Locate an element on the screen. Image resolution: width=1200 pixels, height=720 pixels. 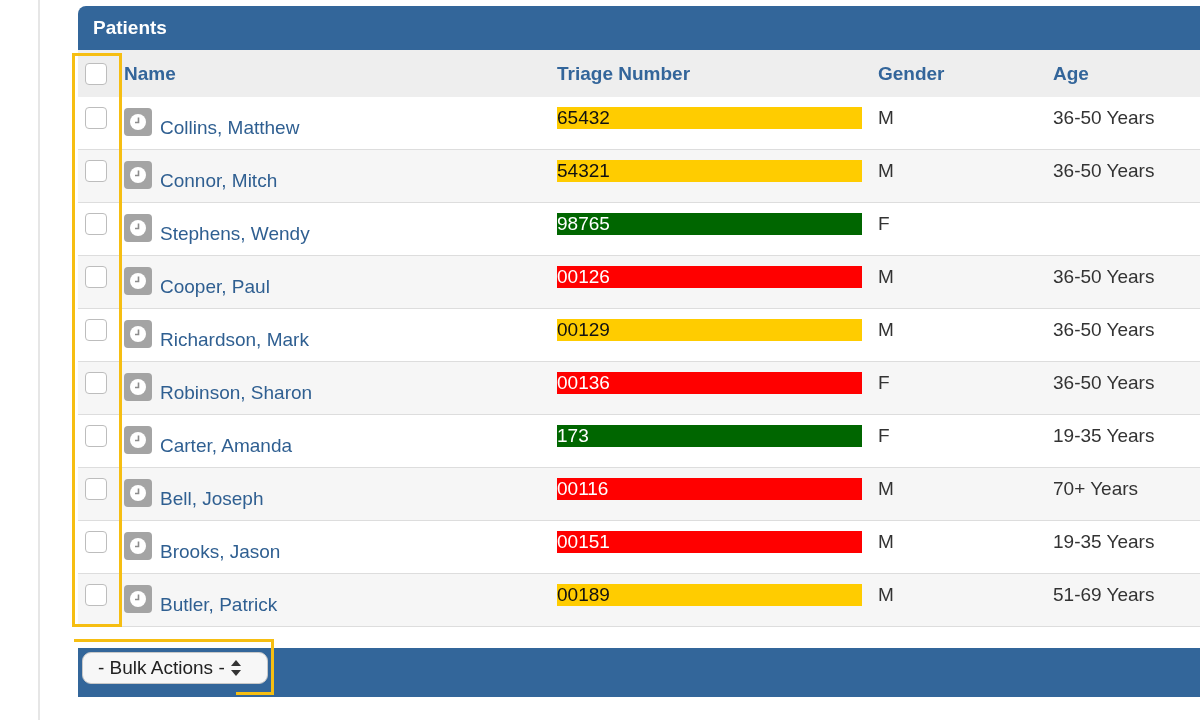
triage-tag: 98765 is located at coordinates (709, 224).